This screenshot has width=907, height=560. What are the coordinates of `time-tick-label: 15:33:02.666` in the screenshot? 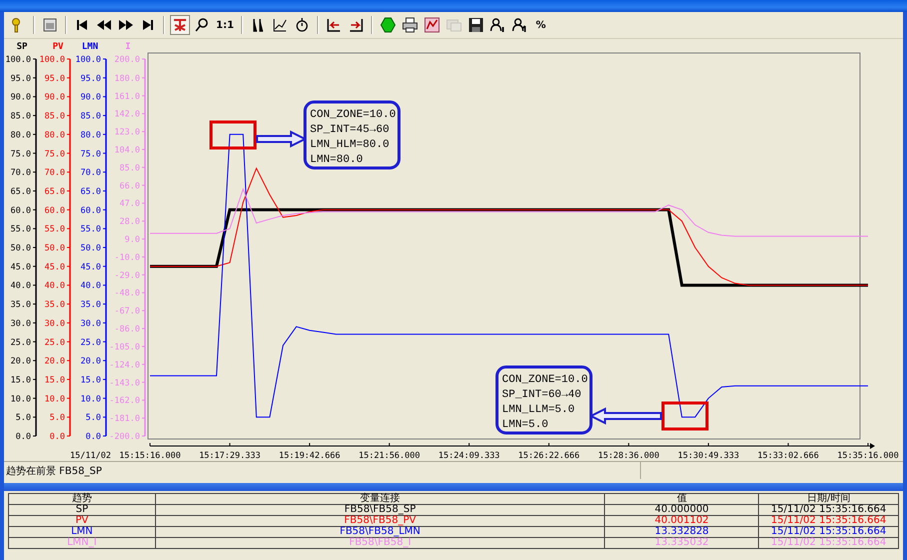 It's located at (788, 456).